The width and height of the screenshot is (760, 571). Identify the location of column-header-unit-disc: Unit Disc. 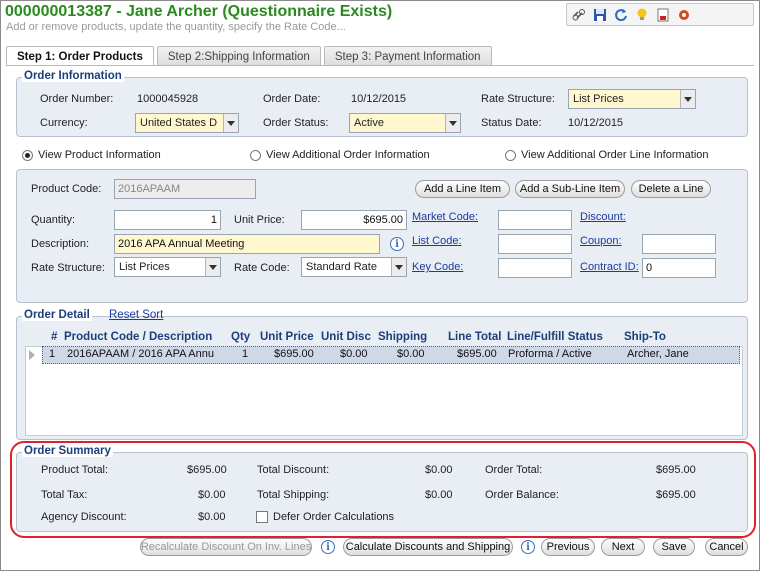
(346, 337).